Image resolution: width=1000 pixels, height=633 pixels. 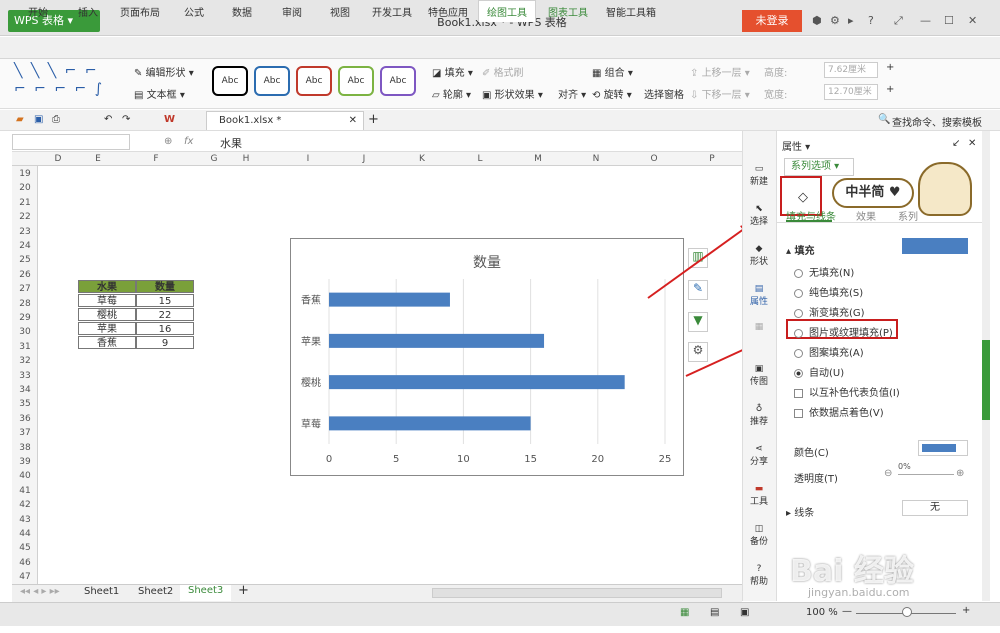 I want to click on row-header-cell: 31, so click(x=25, y=347).